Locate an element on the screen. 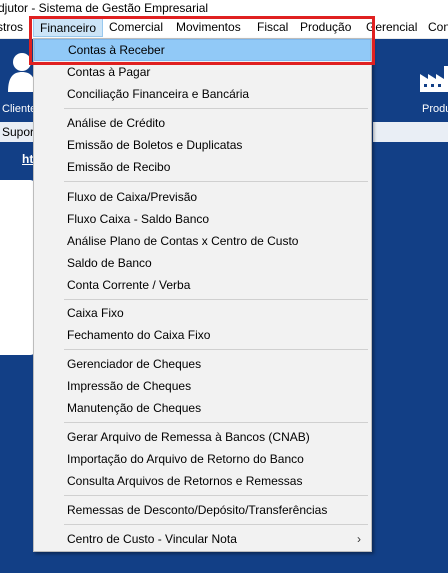 The image size is (448, 573). menu-item-label: Emissão de Boletos e Duplicatas is located at coordinates (155, 145).